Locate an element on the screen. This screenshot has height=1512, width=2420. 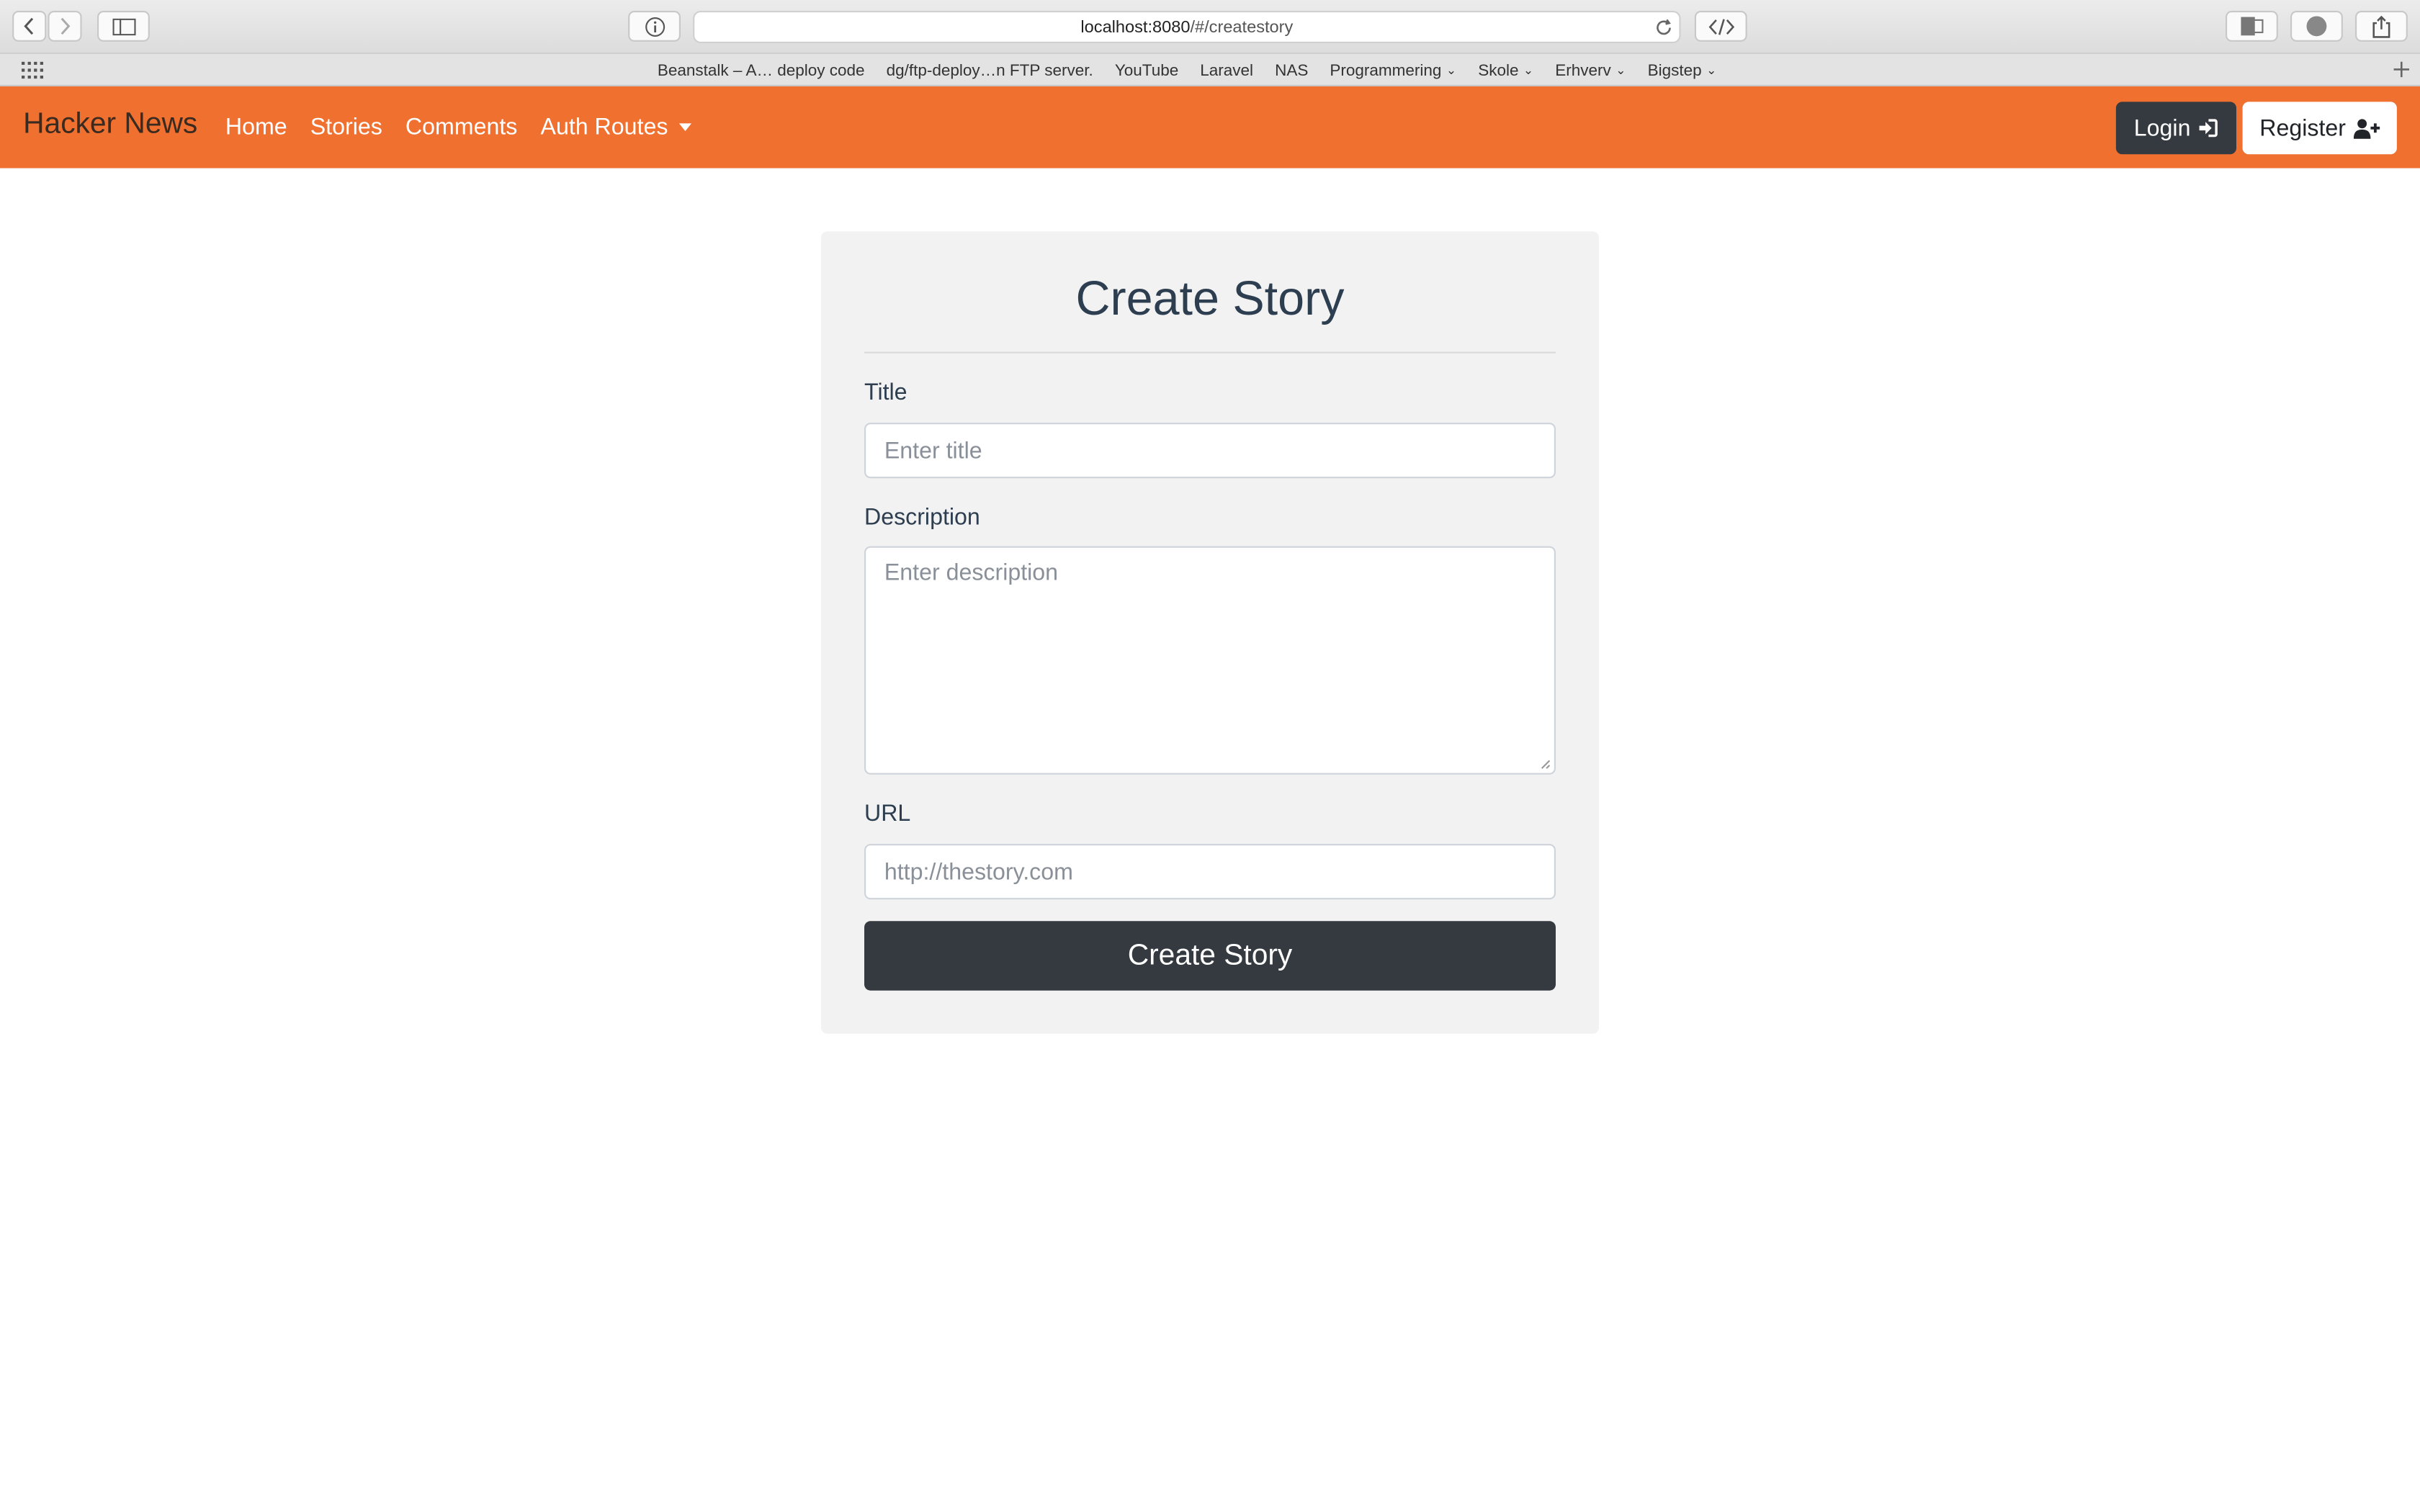
bookmark-item: Laravel is located at coordinates (1226, 70).